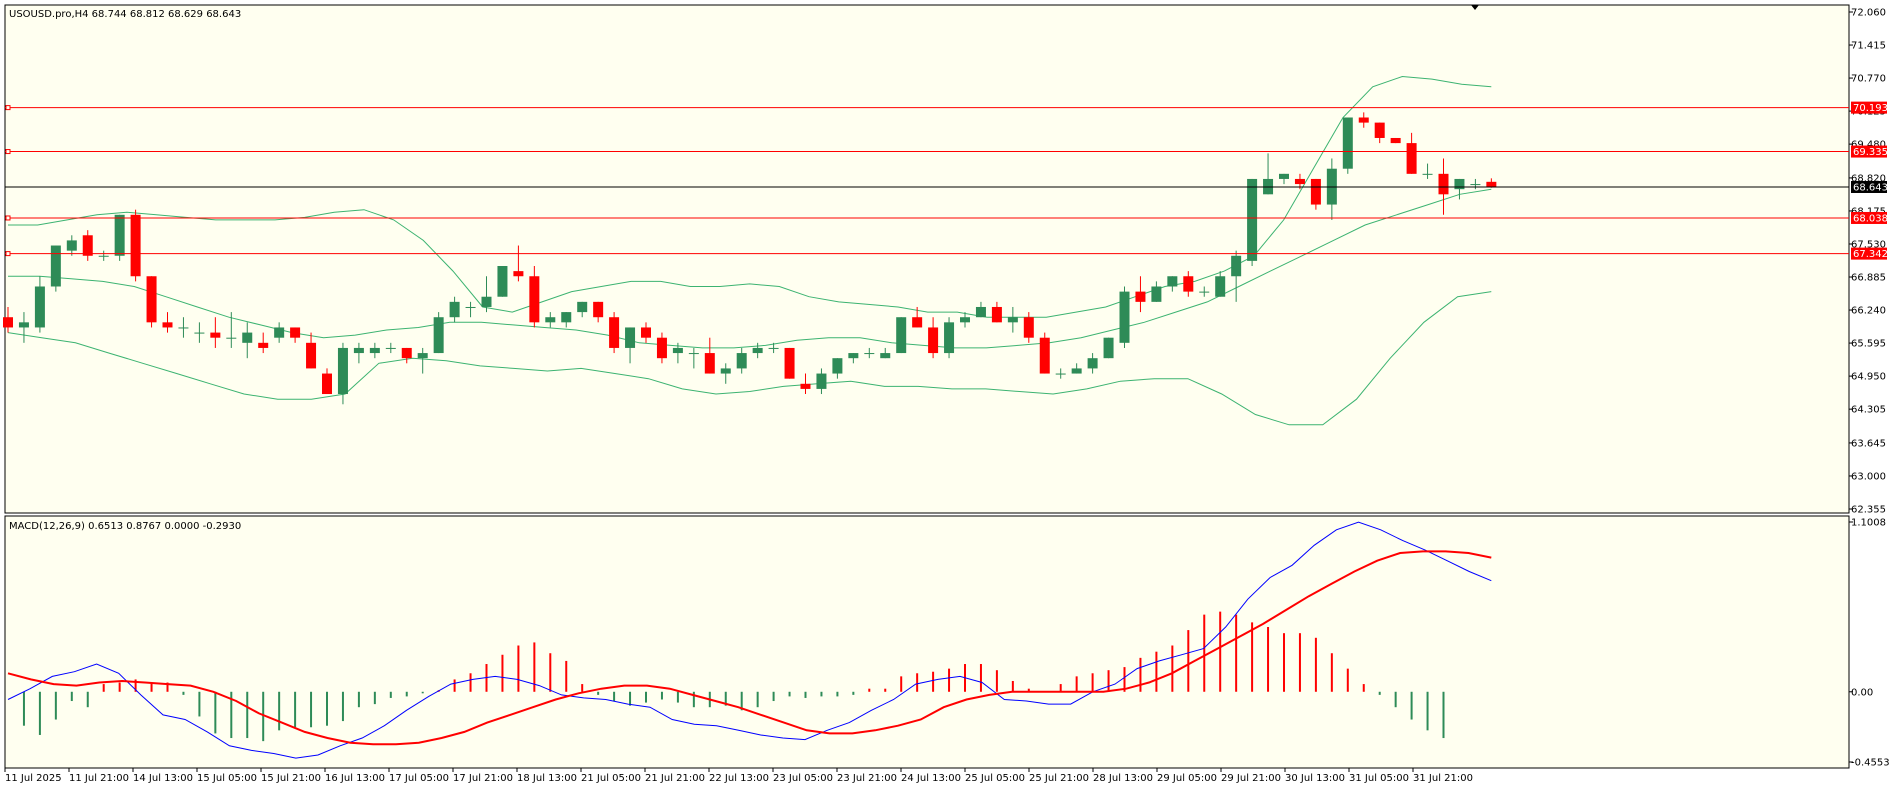  I want to click on price-axis-label: 65.595, so click(1868, 344).